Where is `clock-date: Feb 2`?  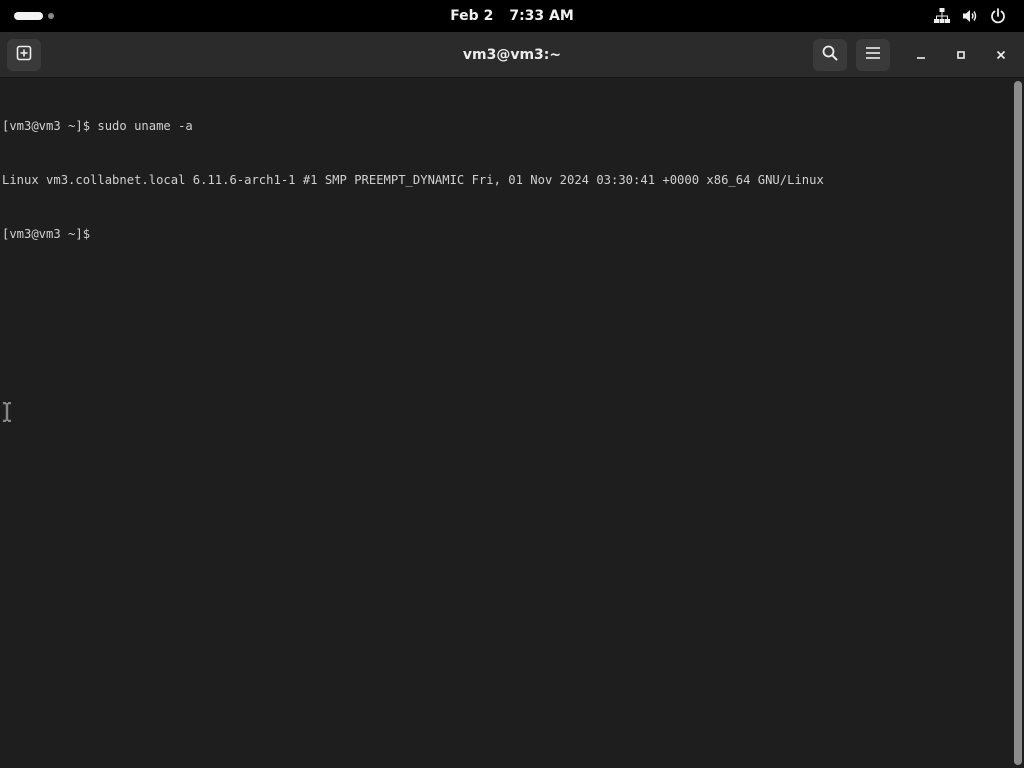
clock-date: Feb 2 is located at coordinates (471, 16).